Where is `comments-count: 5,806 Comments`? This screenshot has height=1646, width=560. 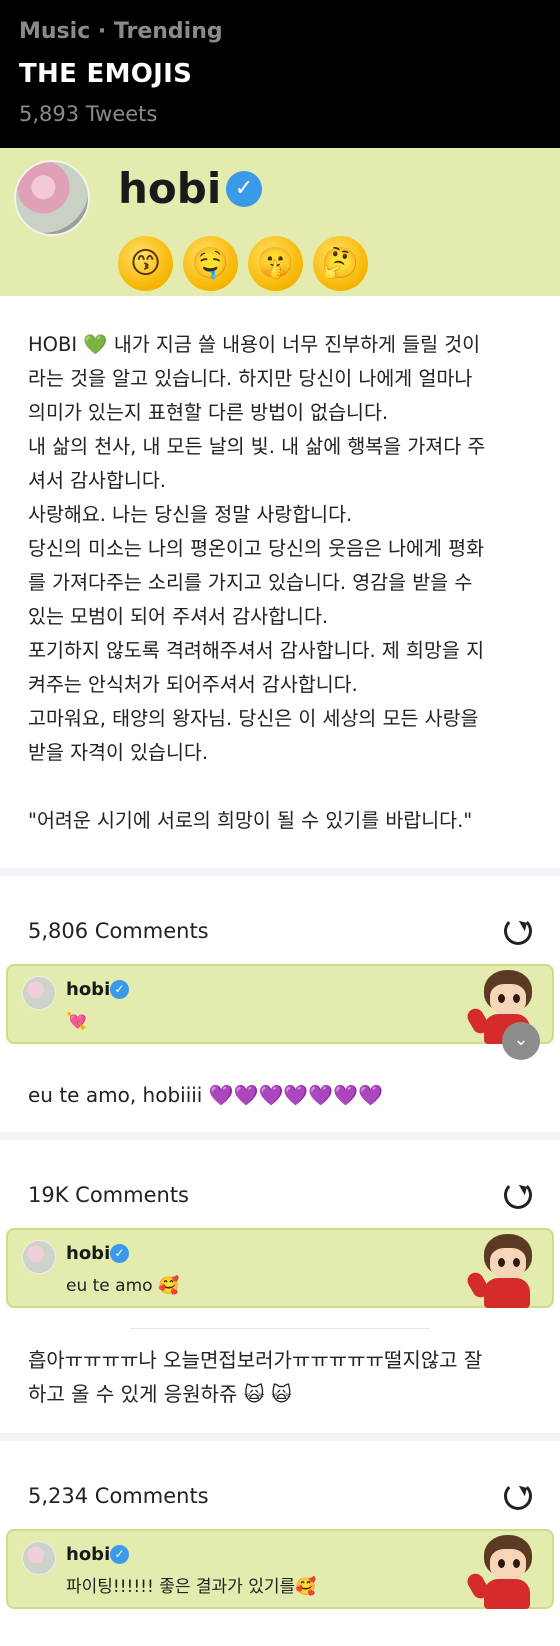
comments-count: 5,806 Comments is located at coordinates (118, 931).